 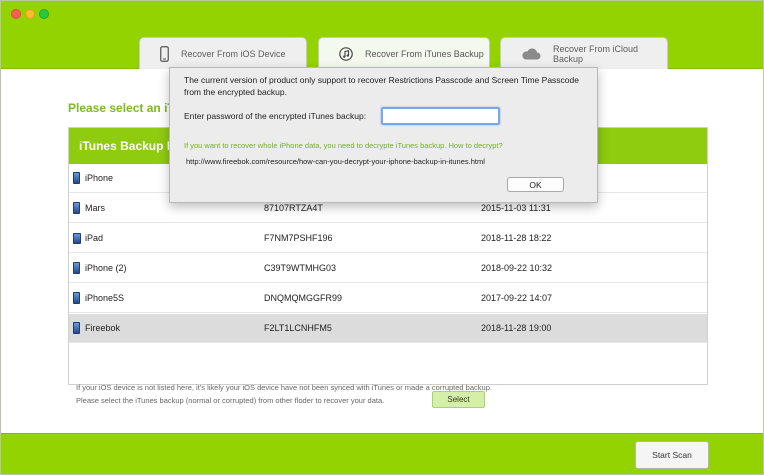 I want to click on tab-recover-from-ios-device: Recover From iOS Device, so click(x=223, y=53).